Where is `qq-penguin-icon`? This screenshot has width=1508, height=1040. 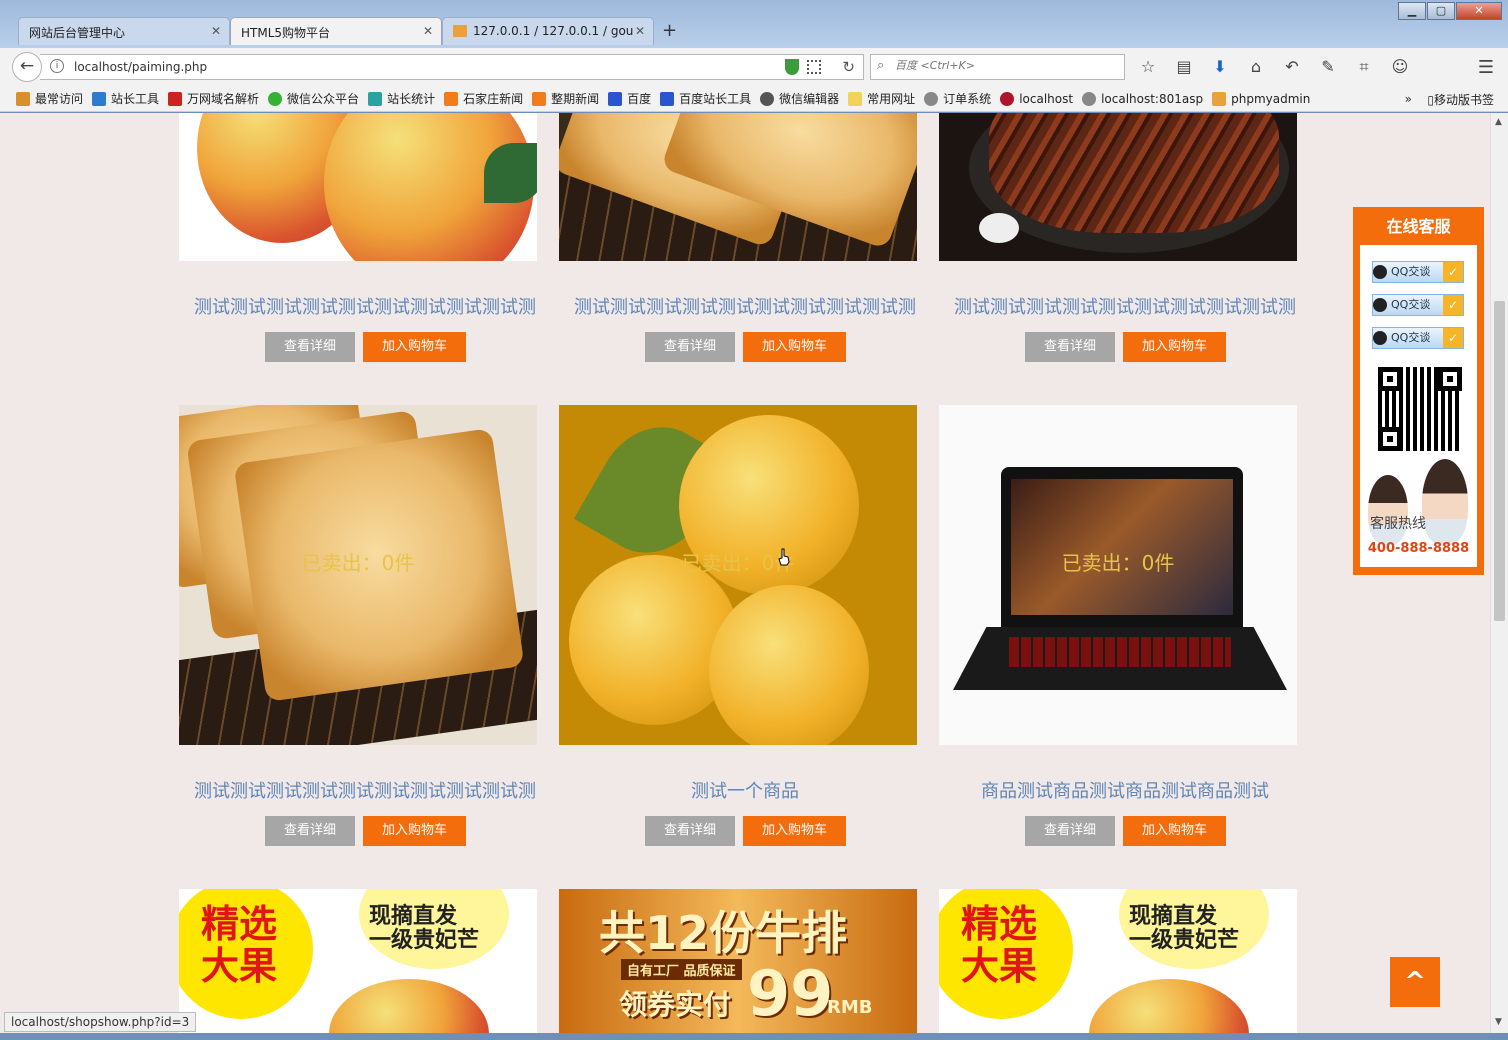 qq-penguin-icon is located at coordinates (1380, 272).